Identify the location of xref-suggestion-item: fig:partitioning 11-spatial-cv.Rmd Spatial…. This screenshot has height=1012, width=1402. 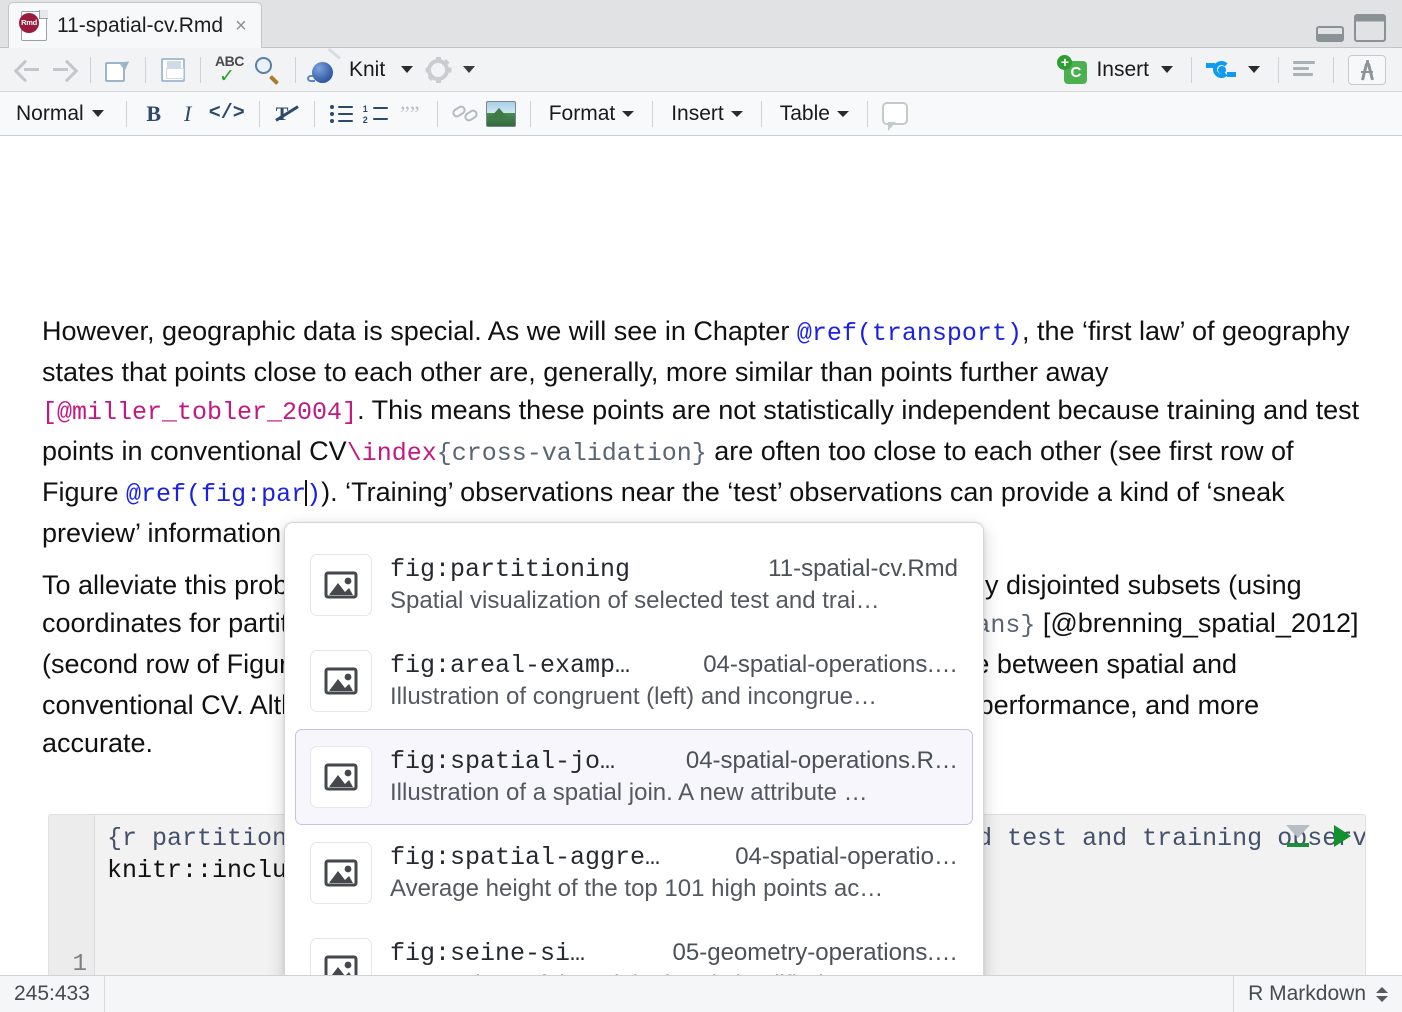
(634, 585).